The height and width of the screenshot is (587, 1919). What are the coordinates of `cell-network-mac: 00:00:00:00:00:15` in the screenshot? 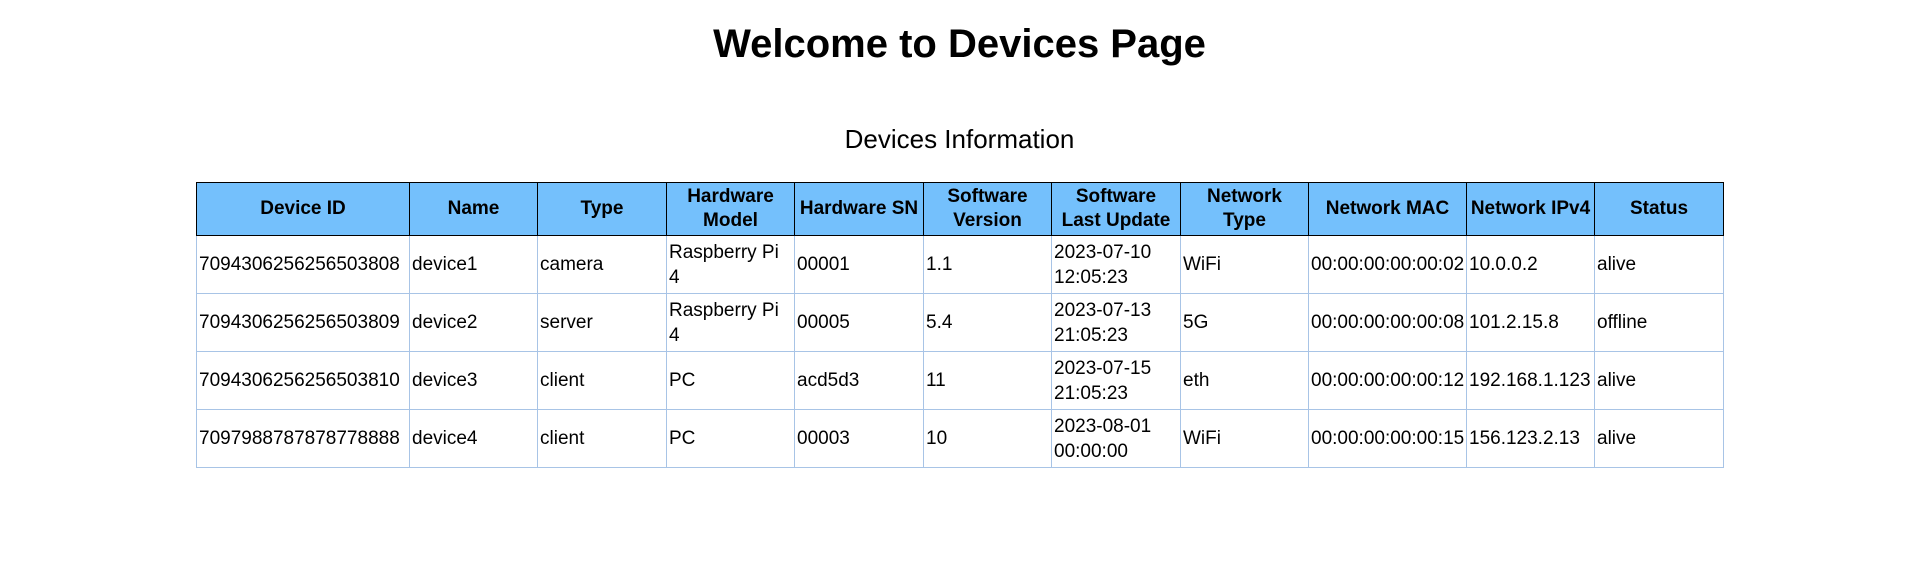 It's located at (1387, 438).